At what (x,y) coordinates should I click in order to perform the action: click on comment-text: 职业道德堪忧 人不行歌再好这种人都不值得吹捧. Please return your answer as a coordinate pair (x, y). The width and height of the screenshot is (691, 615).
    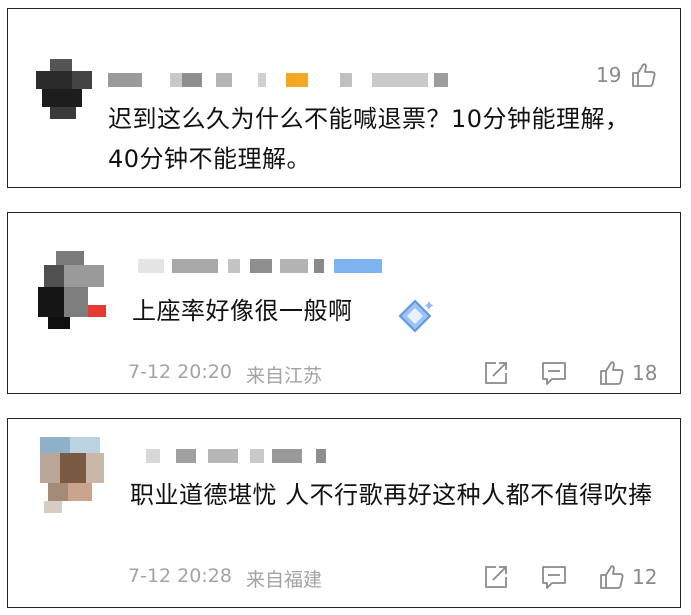
    Looking at the image, I should click on (391, 495).